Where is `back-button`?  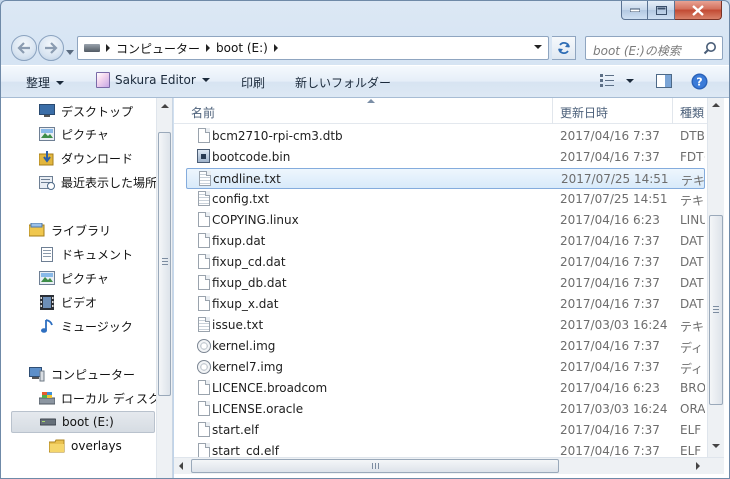
back-button is located at coordinates (24, 48).